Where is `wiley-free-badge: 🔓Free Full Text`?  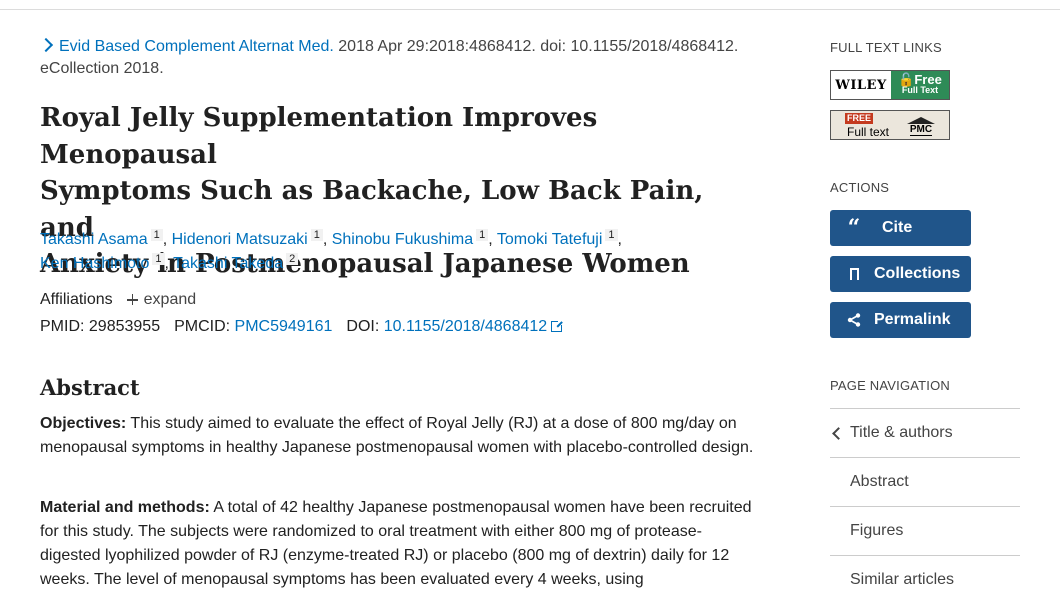 wiley-free-badge: 🔓Free Full Text is located at coordinates (920, 85).